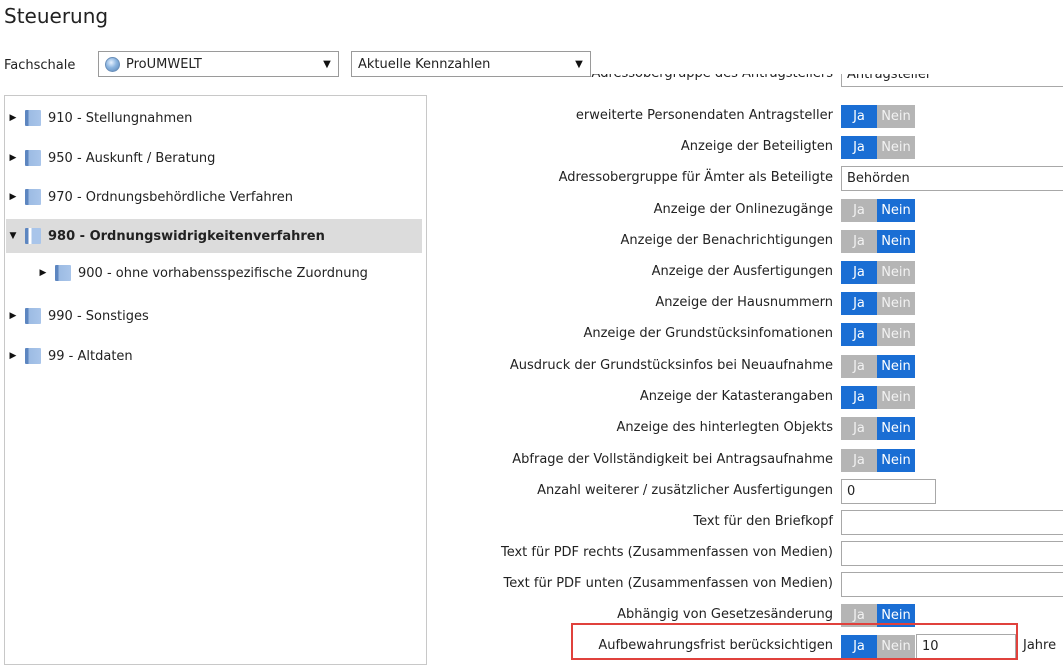 The height and width of the screenshot is (665, 1063). Describe the element at coordinates (120, 118) in the screenshot. I see `tree-node-label: 910 - Stellungnahmen` at that location.